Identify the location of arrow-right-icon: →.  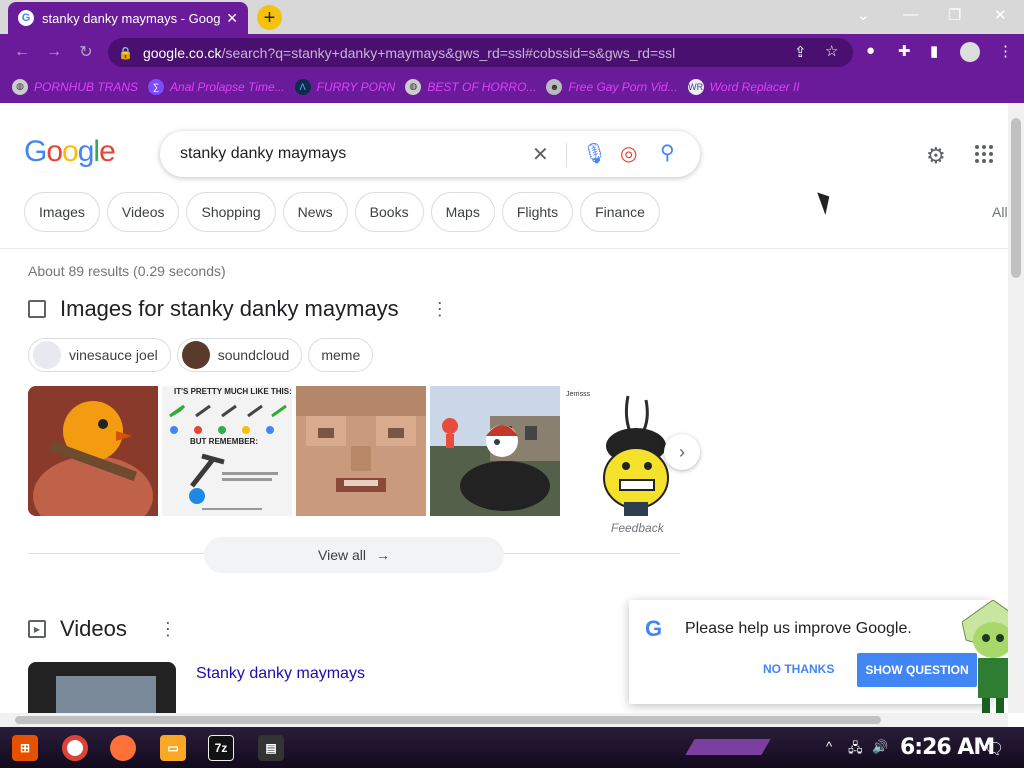
(383, 555).